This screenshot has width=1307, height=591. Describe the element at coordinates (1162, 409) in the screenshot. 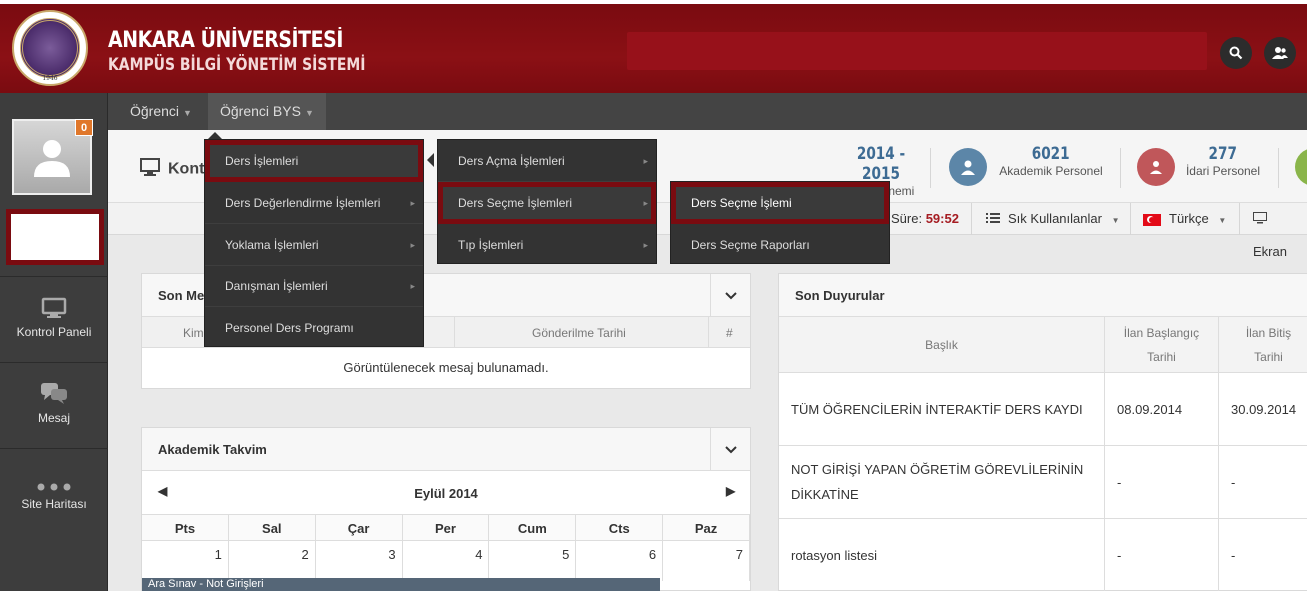

I see `announcement-start: 08.09.2014` at that location.